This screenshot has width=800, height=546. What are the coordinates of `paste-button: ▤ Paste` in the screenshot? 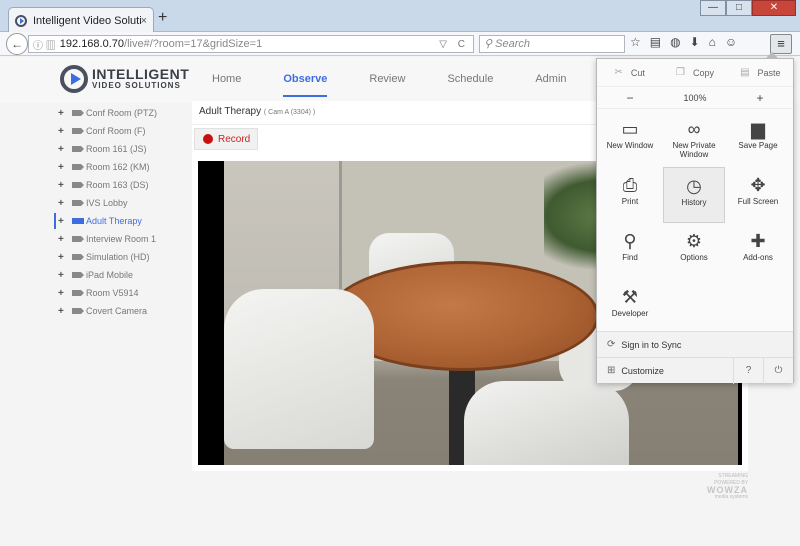 It's located at (760, 72).